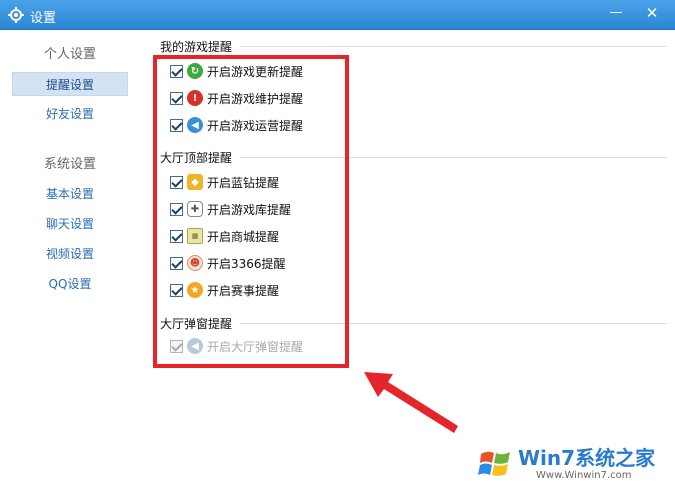 Image resolution: width=675 pixels, height=493 pixels. I want to click on watermark-brand: Win7系统之家, so click(587, 458).